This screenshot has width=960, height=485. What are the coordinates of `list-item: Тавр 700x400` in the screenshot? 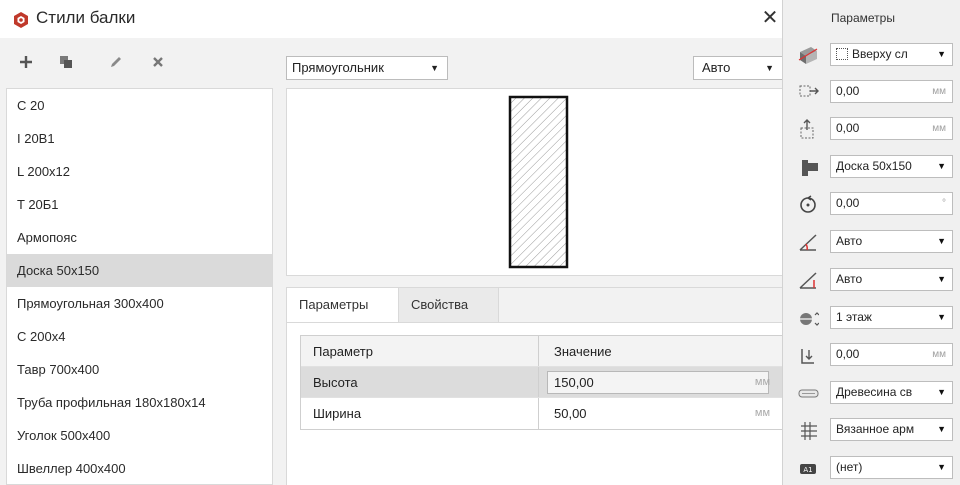 It's located at (139, 369).